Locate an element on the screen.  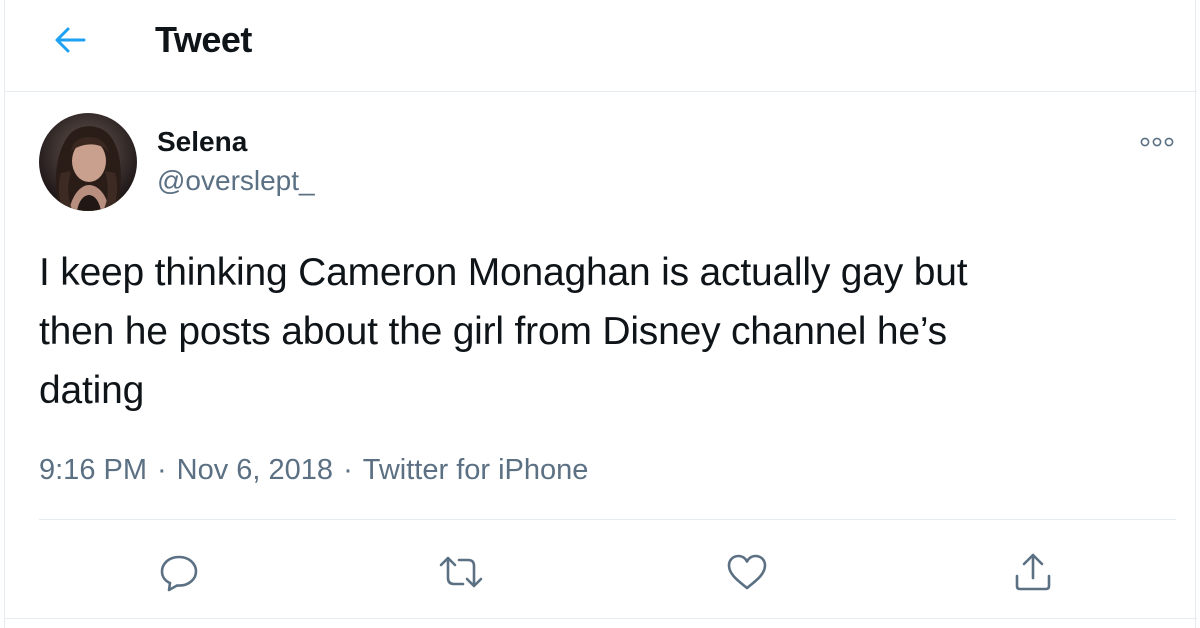
like-button is located at coordinates (747, 572).